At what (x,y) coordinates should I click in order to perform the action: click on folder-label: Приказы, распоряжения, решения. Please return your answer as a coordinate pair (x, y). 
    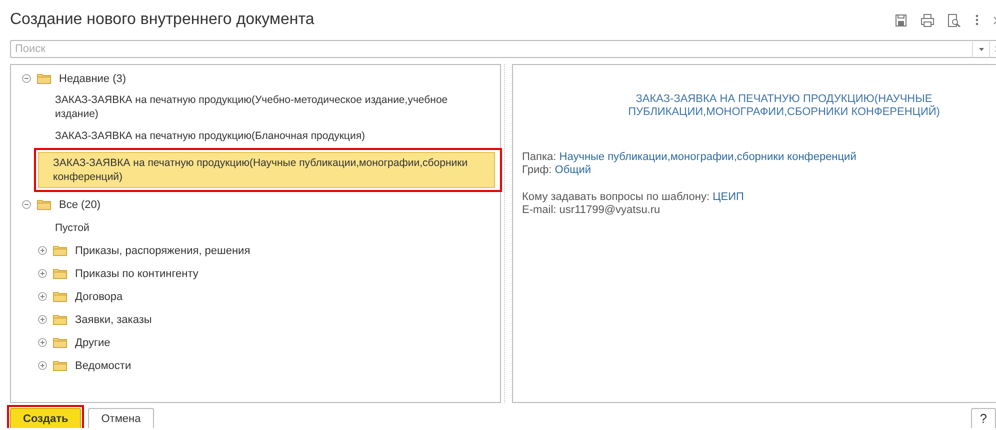
    Looking at the image, I should click on (162, 250).